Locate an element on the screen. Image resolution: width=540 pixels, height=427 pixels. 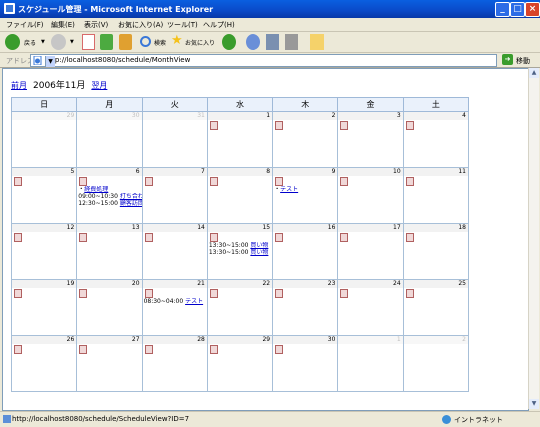
day-cell: 19 is located at coordinates (44, 307).